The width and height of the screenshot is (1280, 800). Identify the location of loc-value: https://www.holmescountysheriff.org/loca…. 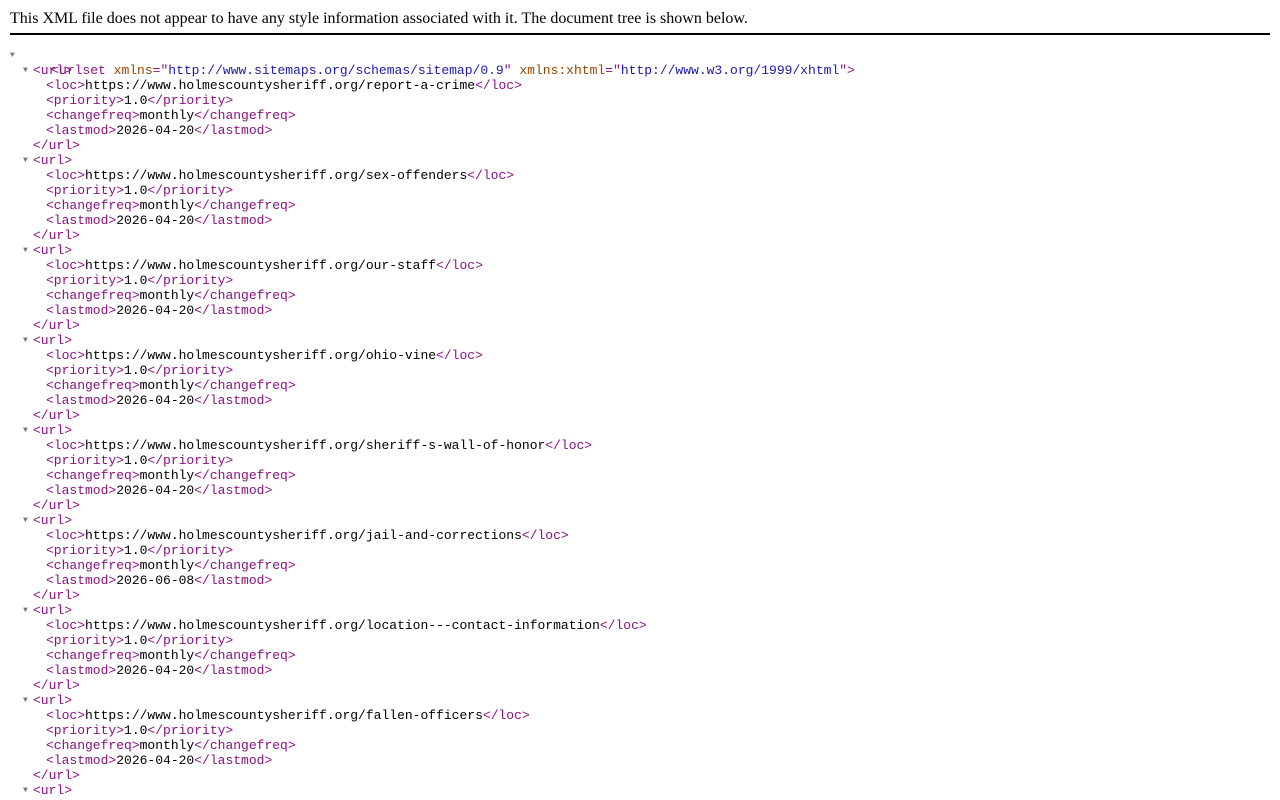
(342, 625).